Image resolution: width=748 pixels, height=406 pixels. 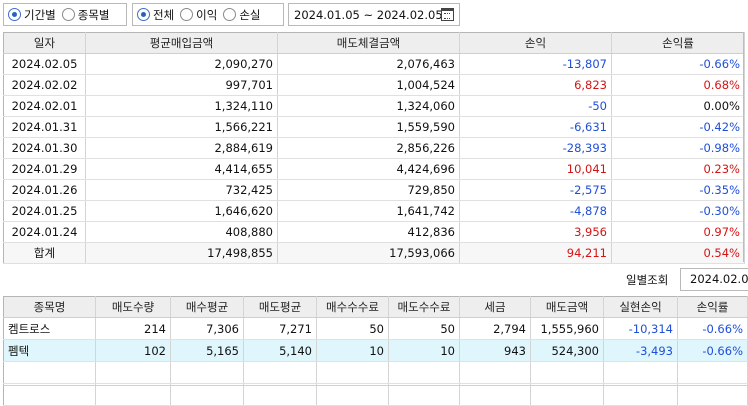 I want to click on cell-avg-buy: 1,324,110, so click(x=181, y=106).